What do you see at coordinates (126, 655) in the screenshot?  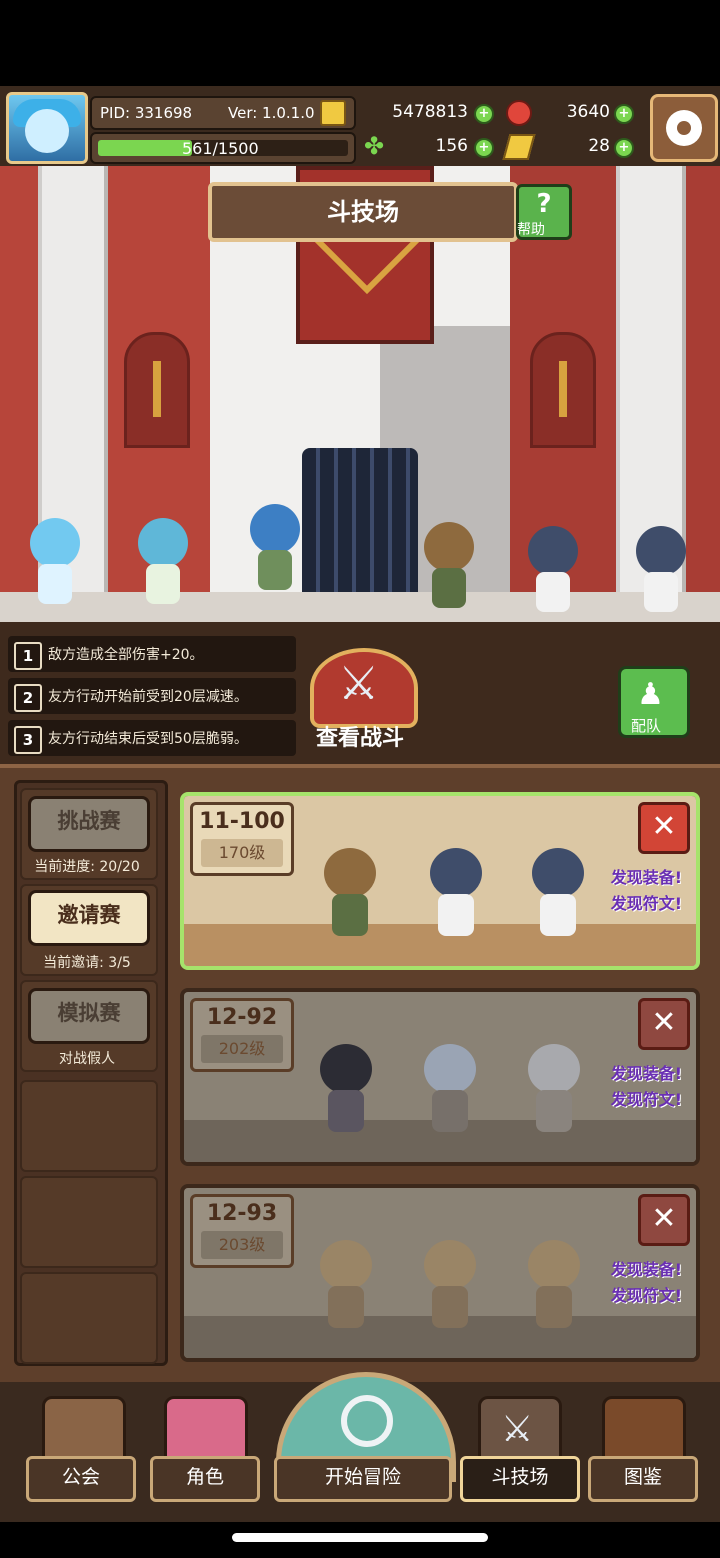 I see `rule-text: 敌方造成全部伤害+20。` at bounding box center [126, 655].